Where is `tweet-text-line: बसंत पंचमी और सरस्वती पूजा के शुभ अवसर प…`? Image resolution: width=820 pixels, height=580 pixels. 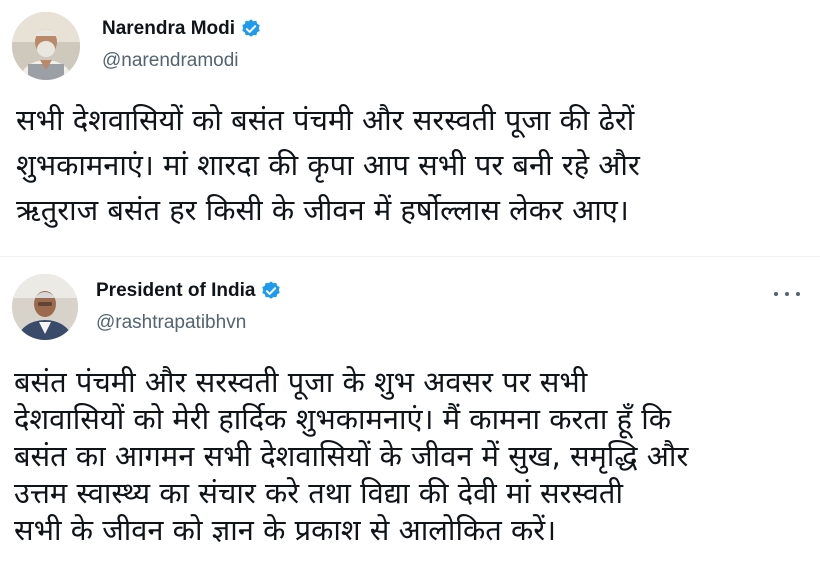 tweet-text-line: बसंत पंचमी और सरस्वती पूजा के शुभ अवसर प… is located at coordinates (301, 382).